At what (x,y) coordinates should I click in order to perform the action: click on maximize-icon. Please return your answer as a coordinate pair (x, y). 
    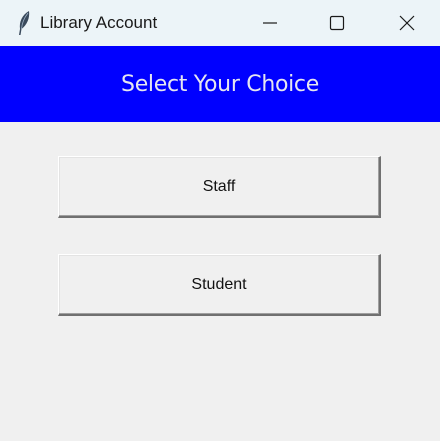
    Looking at the image, I should click on (337, 23).